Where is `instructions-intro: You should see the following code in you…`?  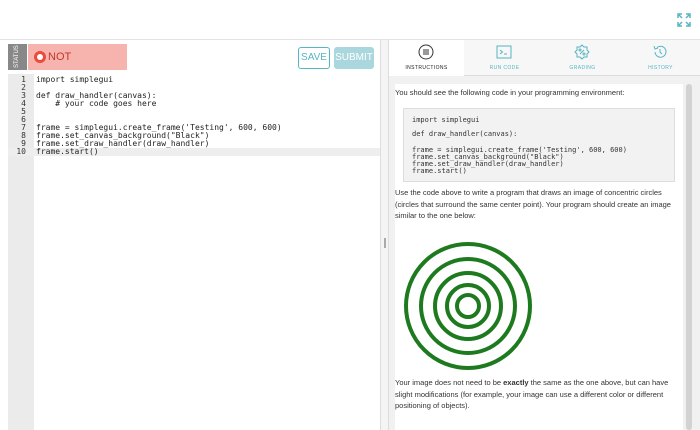 instructions-intro: You should see the following code in you… is located at coordinates (510, 92).